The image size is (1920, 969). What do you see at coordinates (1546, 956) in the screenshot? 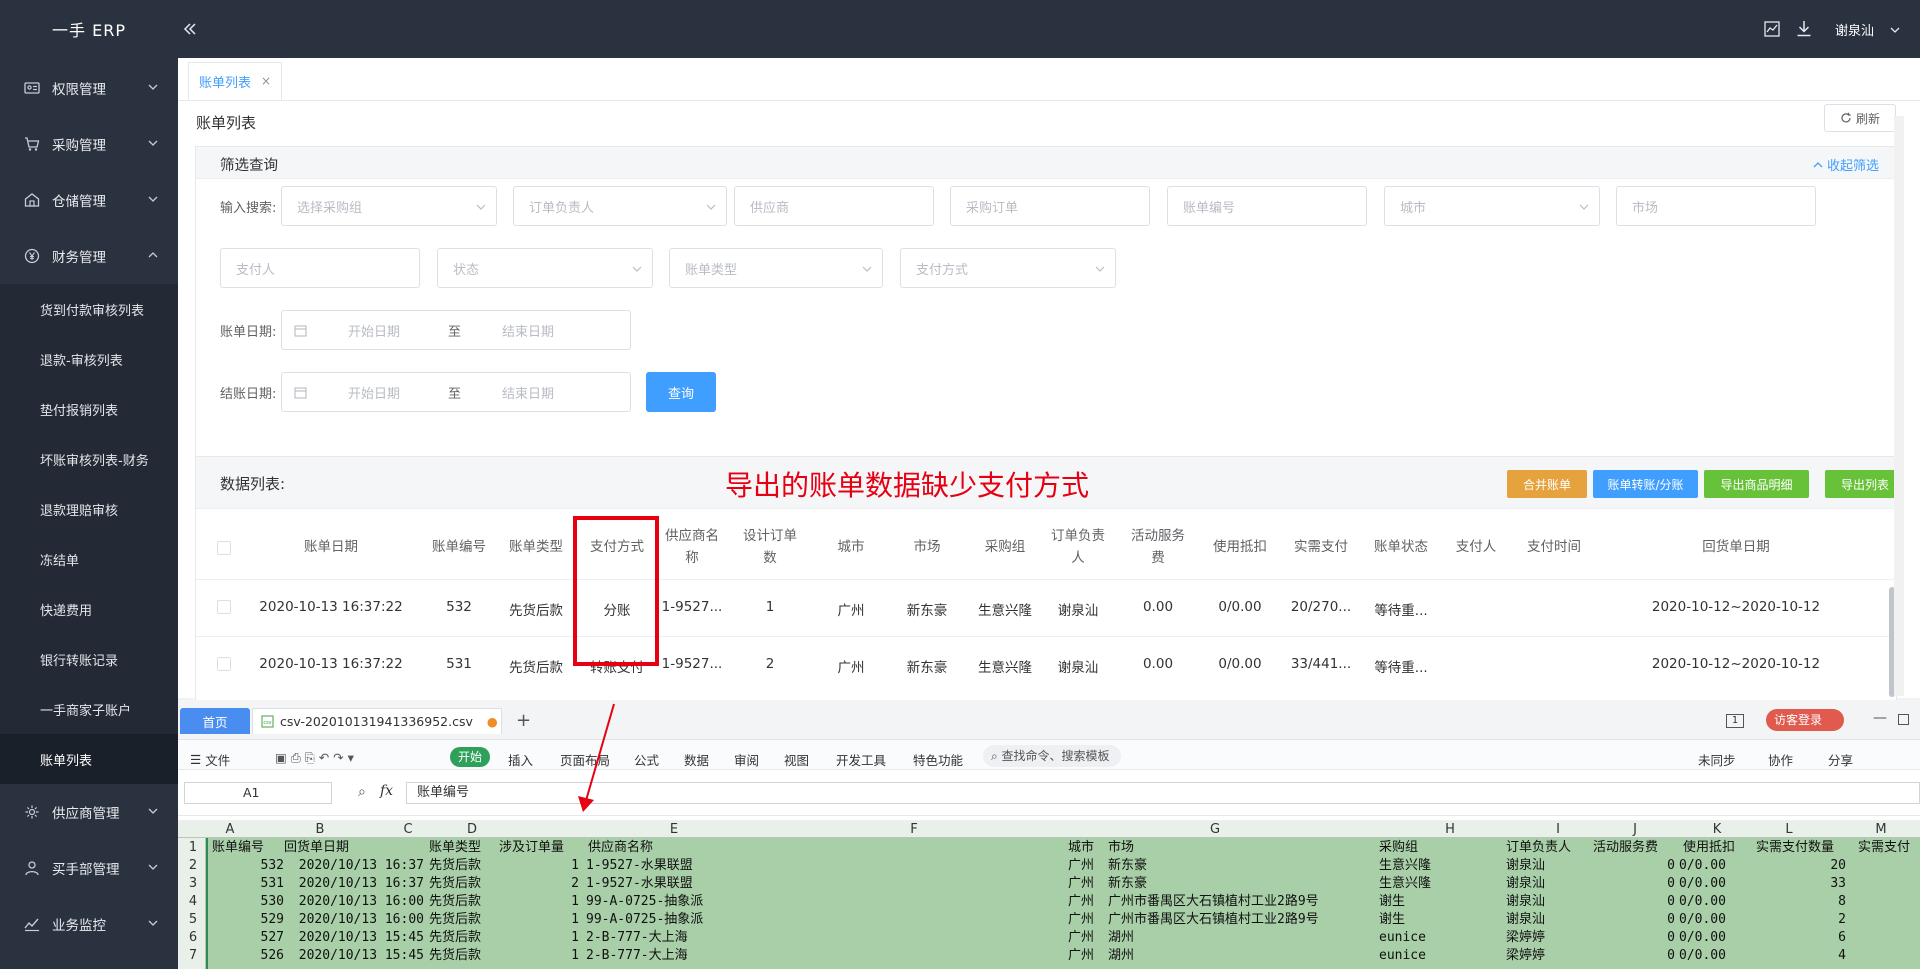
I see `sheet-cell: 梁婷婷` at bounding box center [1546, 956].